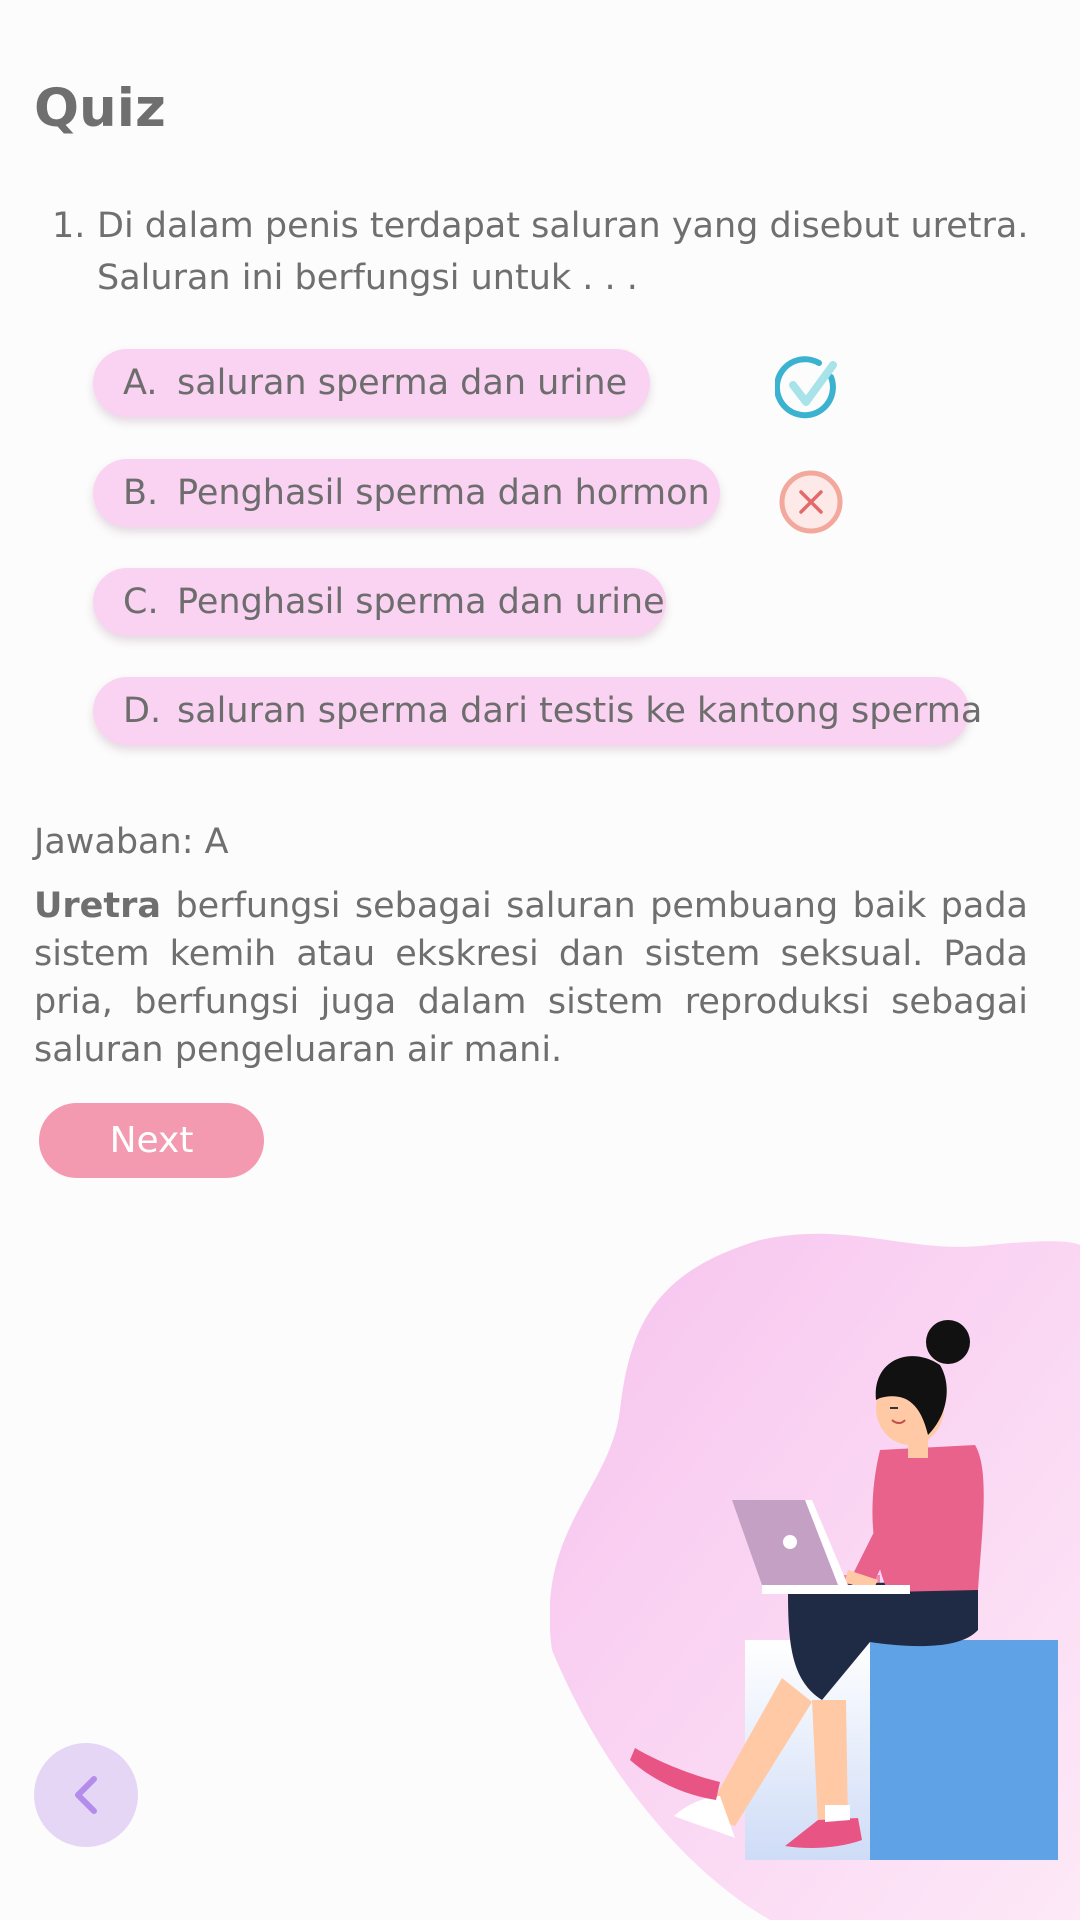 The image size is (1080, 1920). Describe the element at coordinates (141, 602) in the screenshot. I see `option-letter: C.` at that location.